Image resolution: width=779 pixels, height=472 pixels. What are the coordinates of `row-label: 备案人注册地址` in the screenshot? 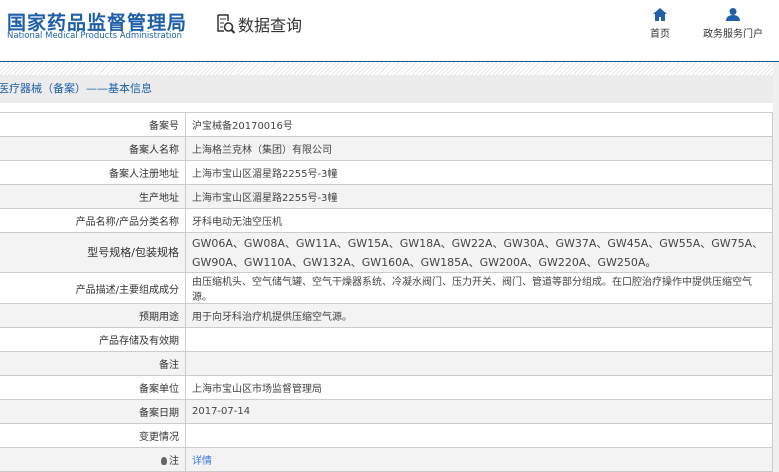 It's located at (93, 172).